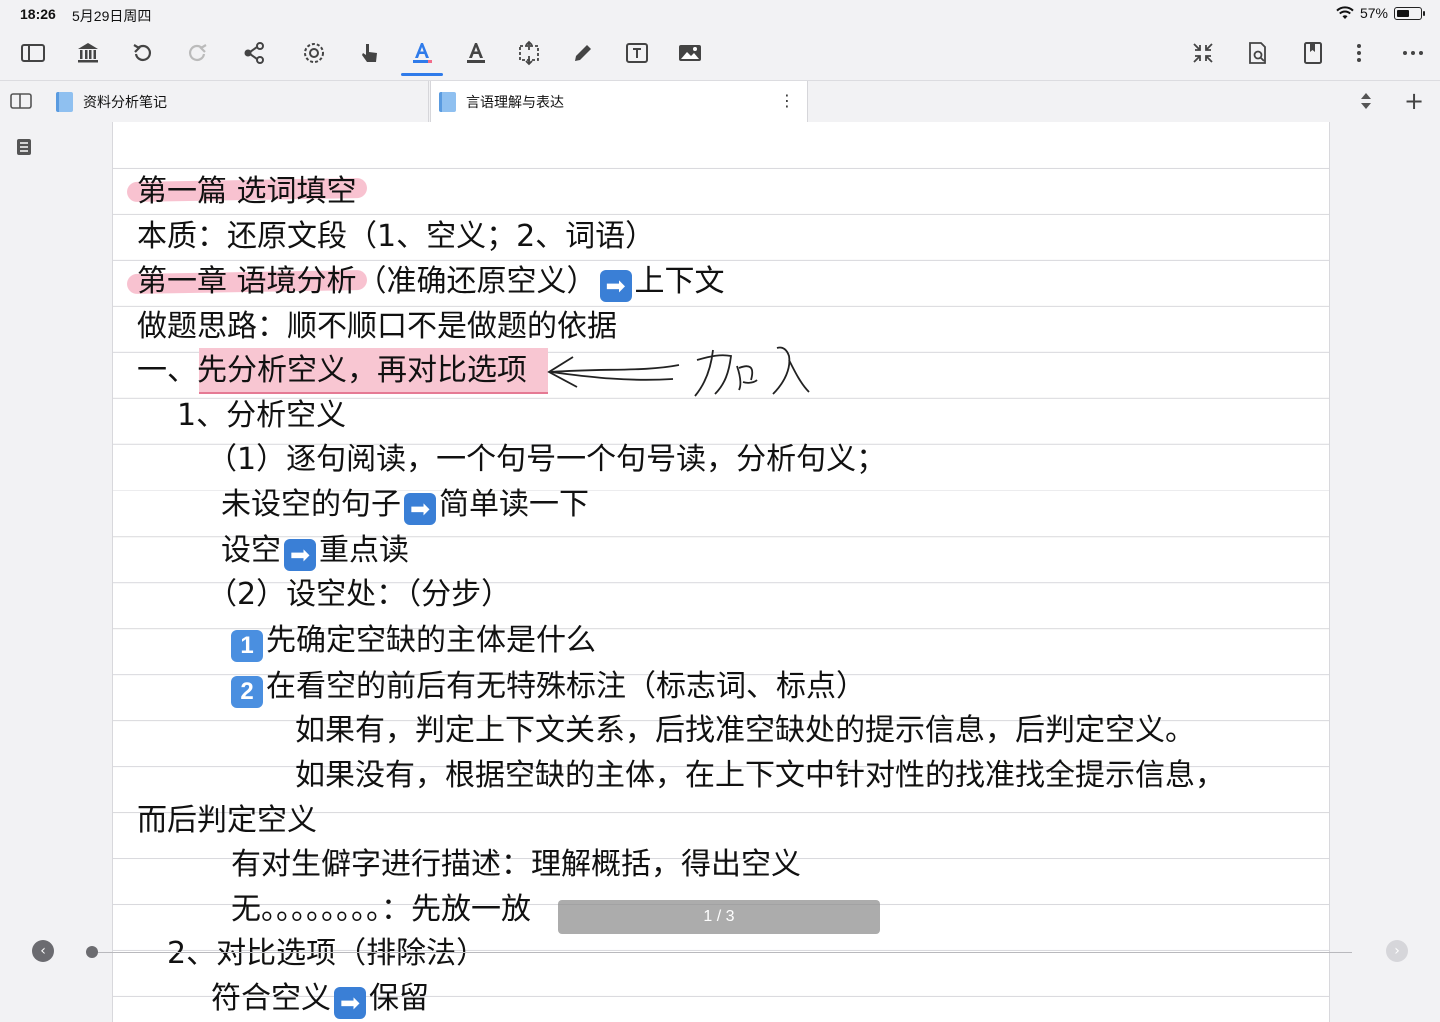 This screenshot has height=1022, width=1440. Describe the element at coordinates (679, 281) in the screenshot. I see `note-text: 上下文` at that location.